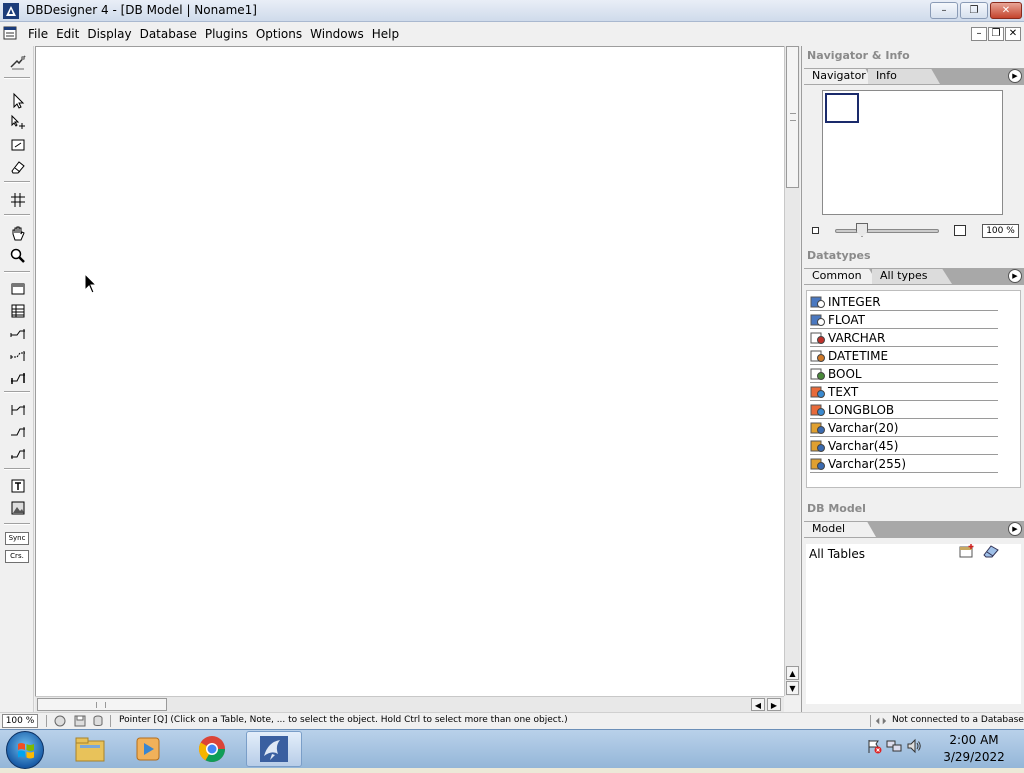 The height and width of the screenshot is (773, 1024). What do you see at coordinates (914, 746) in the screenshot?
I see `volume-icon` at bounding box center [914, 746].